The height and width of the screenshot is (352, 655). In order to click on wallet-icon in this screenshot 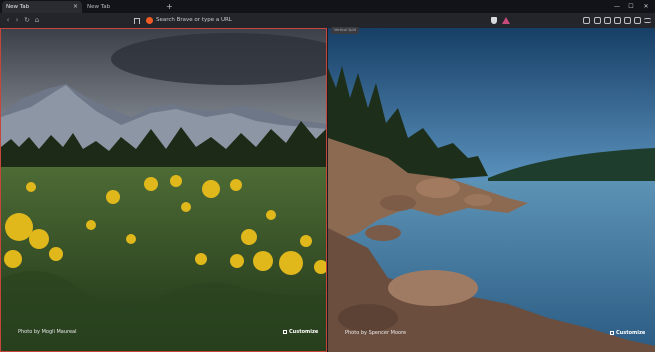, I will do `click(637, 20)`.